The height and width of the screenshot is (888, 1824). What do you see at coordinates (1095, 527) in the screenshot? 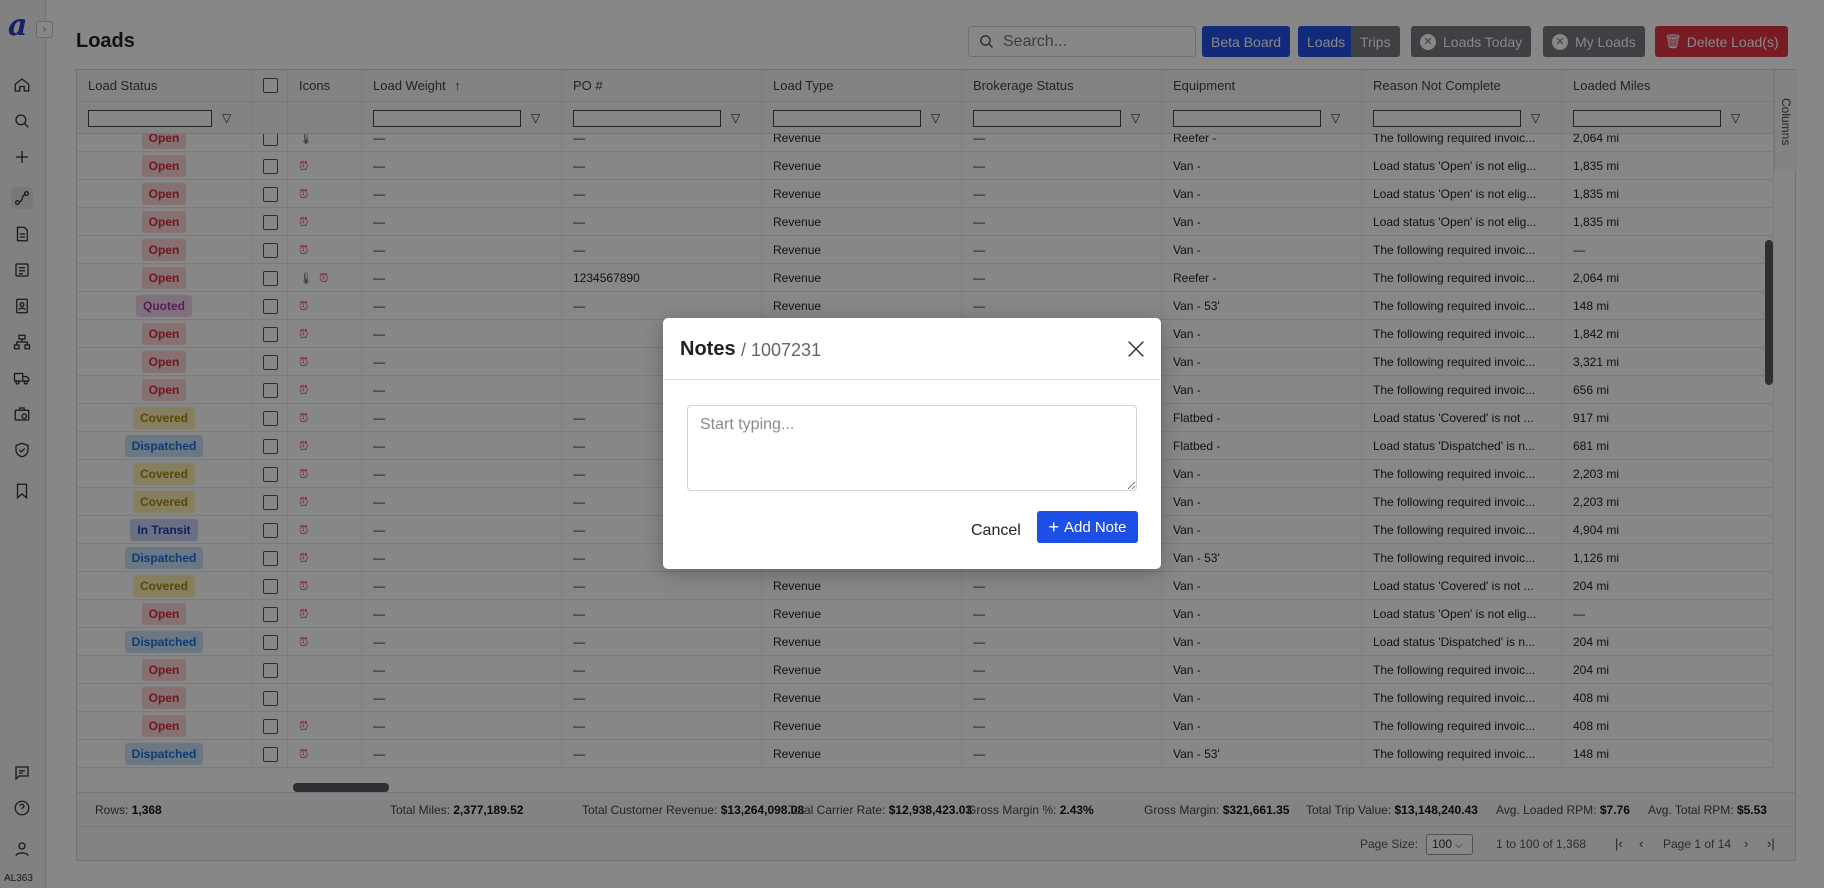
I see `add-note-label: Add Note` at bounding box center [1095, 527].